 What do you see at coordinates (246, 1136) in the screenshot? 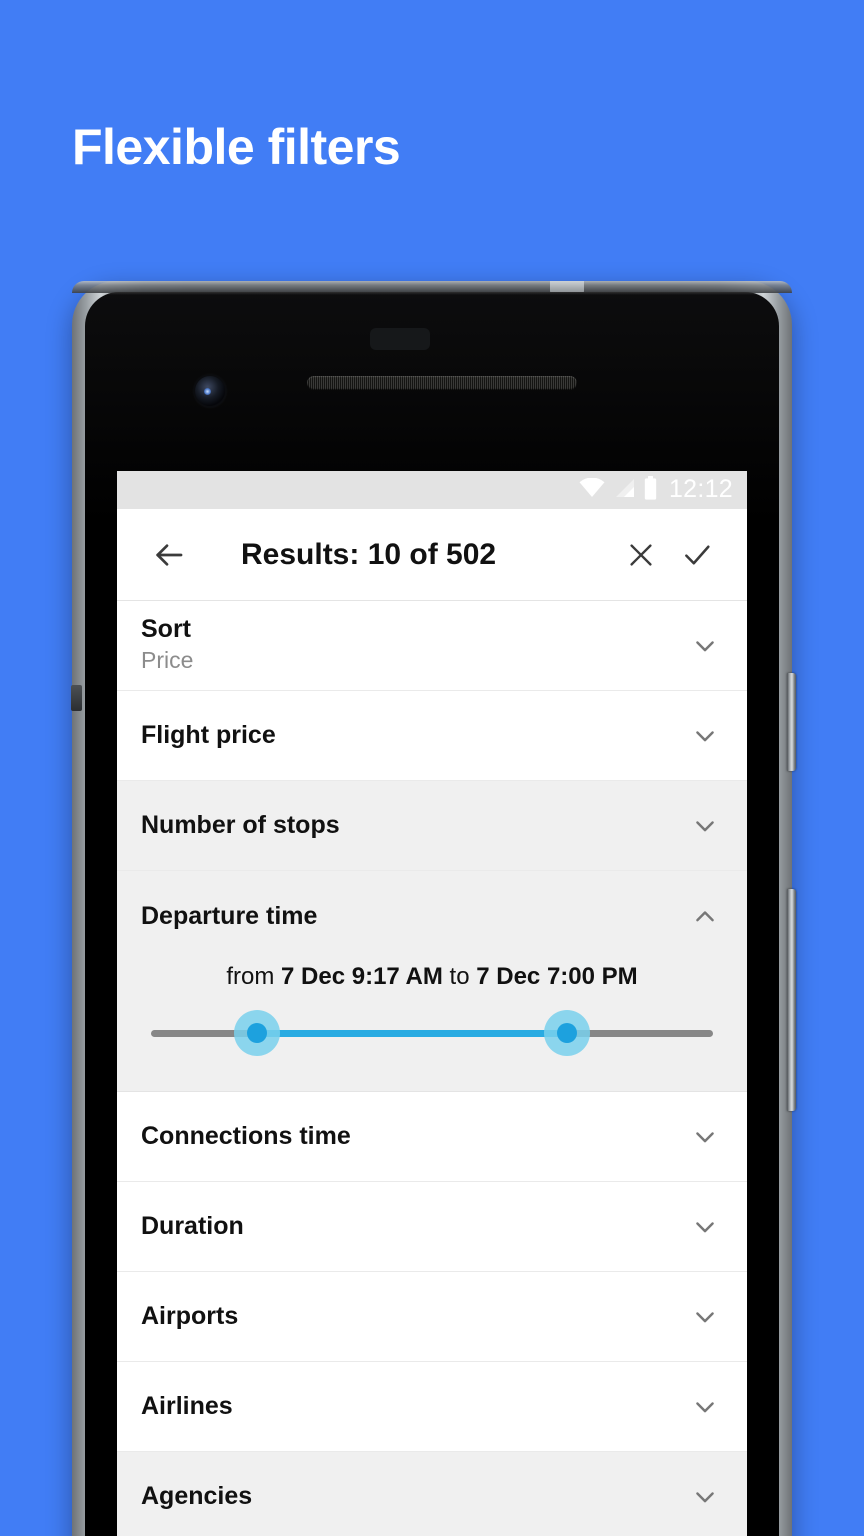
I see `filter-title: Connections time` at bounding box center [246, 1136].